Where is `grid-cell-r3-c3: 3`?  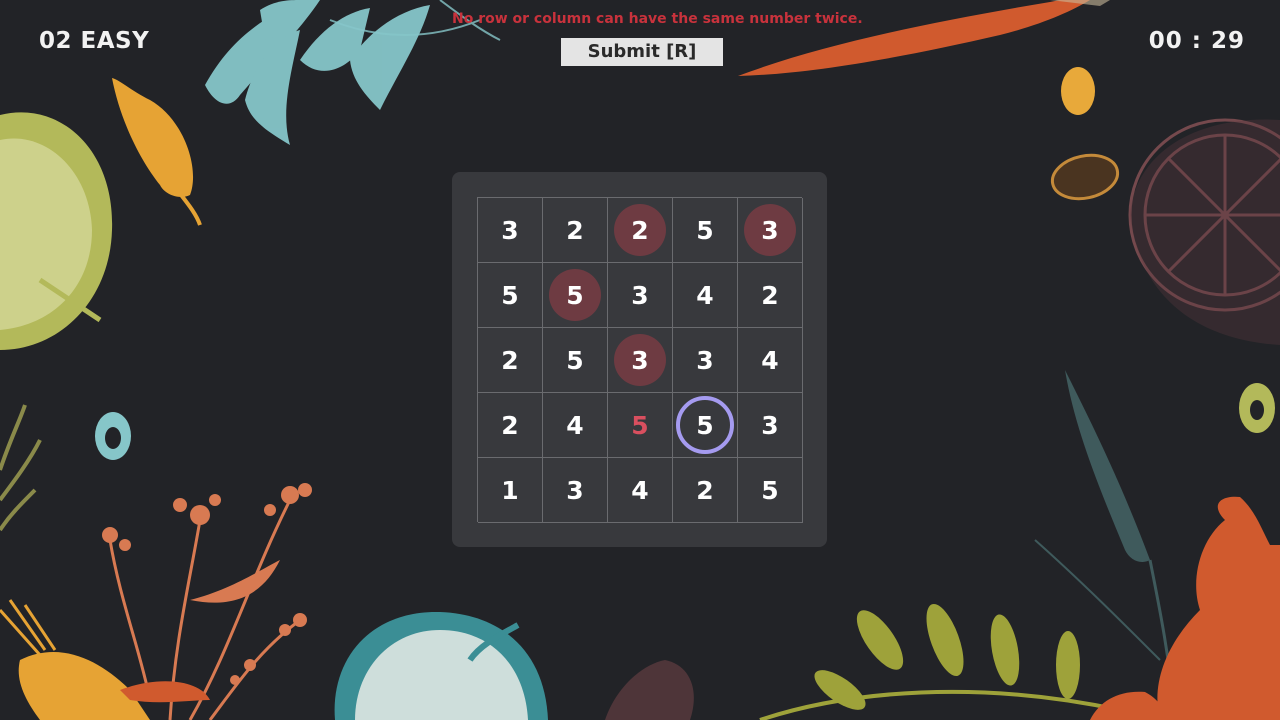 grid-cell-r3-c3: 3 is located at coordinates (640, 360).